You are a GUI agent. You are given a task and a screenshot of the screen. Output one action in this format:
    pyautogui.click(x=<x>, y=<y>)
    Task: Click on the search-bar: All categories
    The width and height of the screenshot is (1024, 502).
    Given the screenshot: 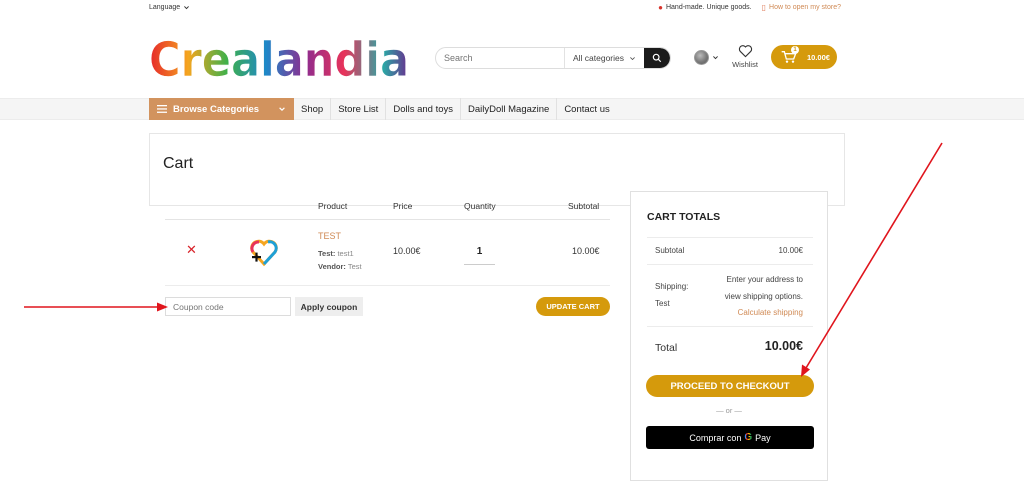 What is the action you would take?
    pyautogui.click(x=553, y=58)
    